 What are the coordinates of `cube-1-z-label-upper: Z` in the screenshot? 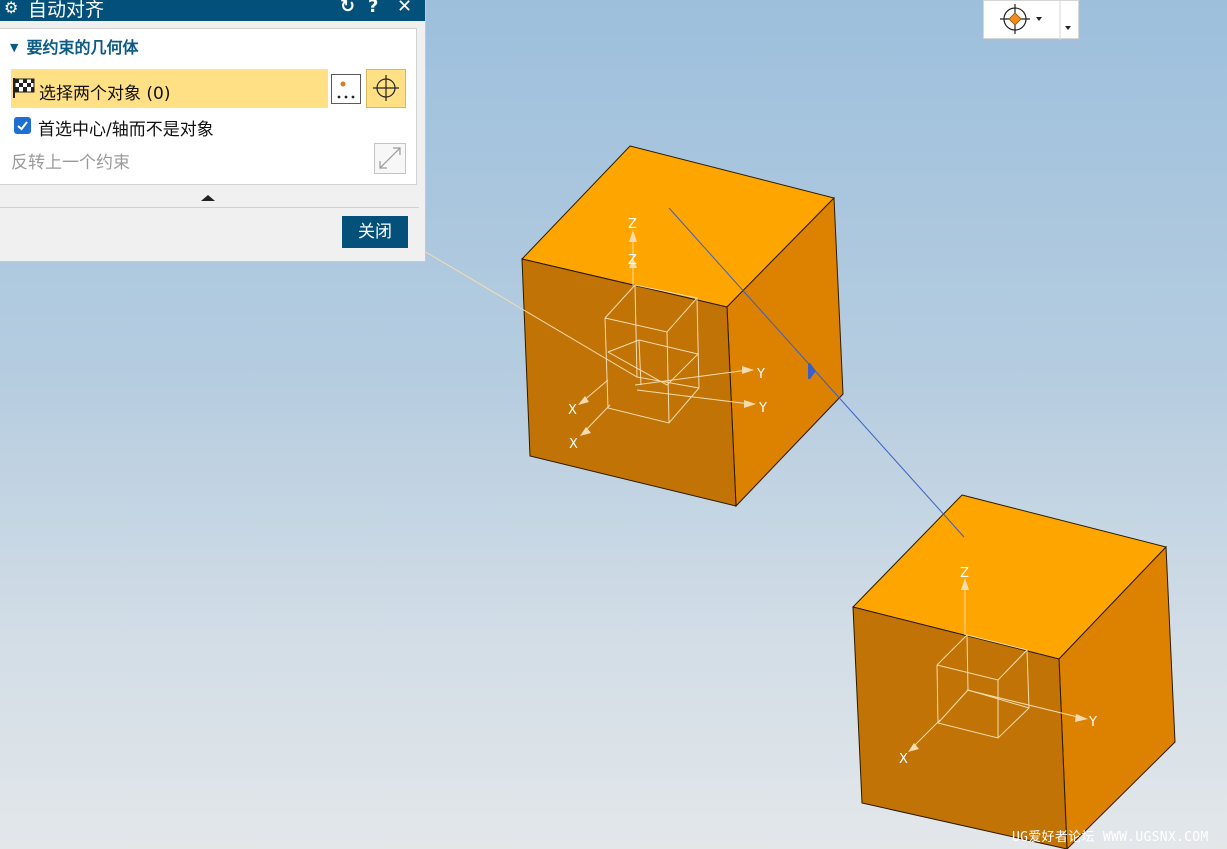 It's located at (632, 224).